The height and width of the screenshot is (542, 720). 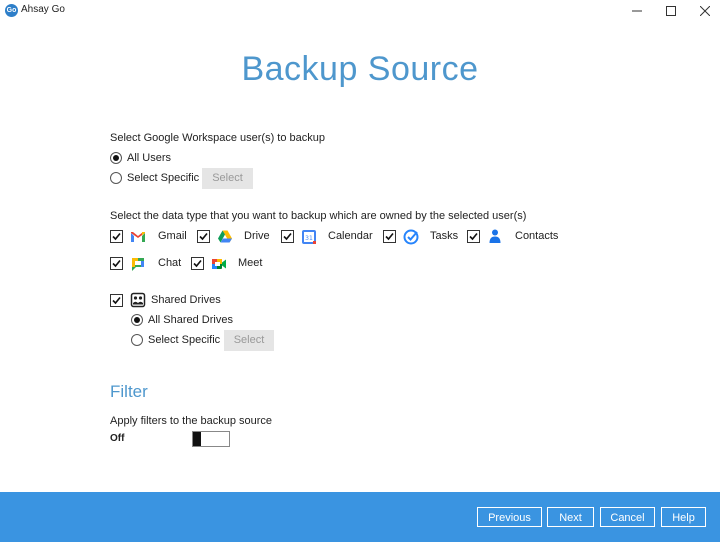 I want to click on all-users-label: All Users, so click(x=149, y=158).